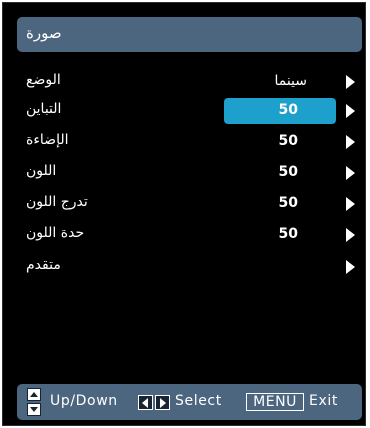 Image resolution: width=370 pixels, height=428 pixels. What do you see at coordinates (275, 402) in the screenshot?
I see `menu-key-label: MENU` at bounding box center [275, 402].